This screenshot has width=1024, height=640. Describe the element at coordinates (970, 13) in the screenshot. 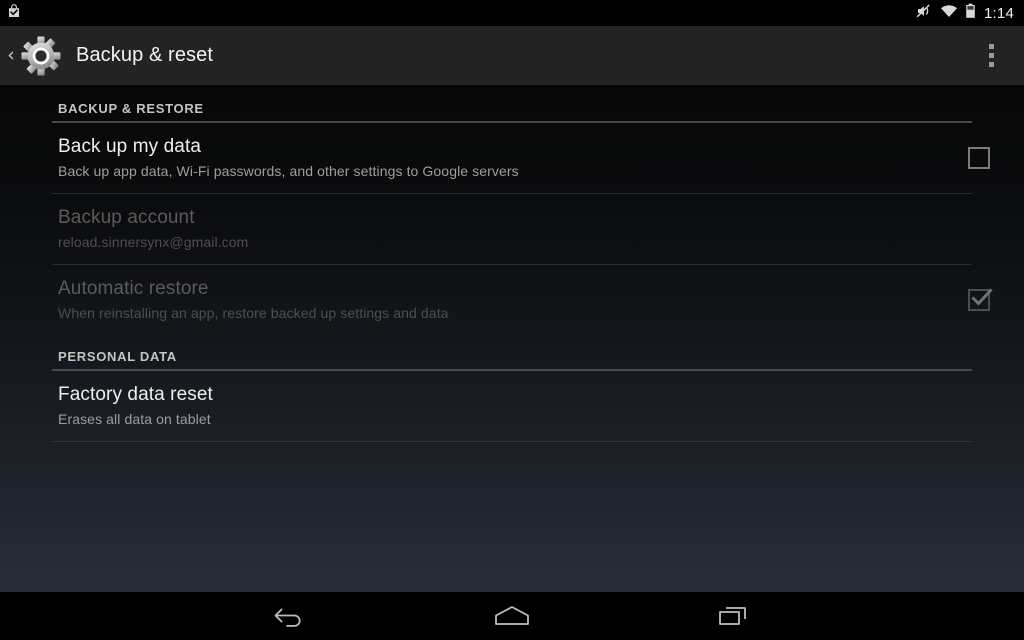

I see `battery-icon` at that location.